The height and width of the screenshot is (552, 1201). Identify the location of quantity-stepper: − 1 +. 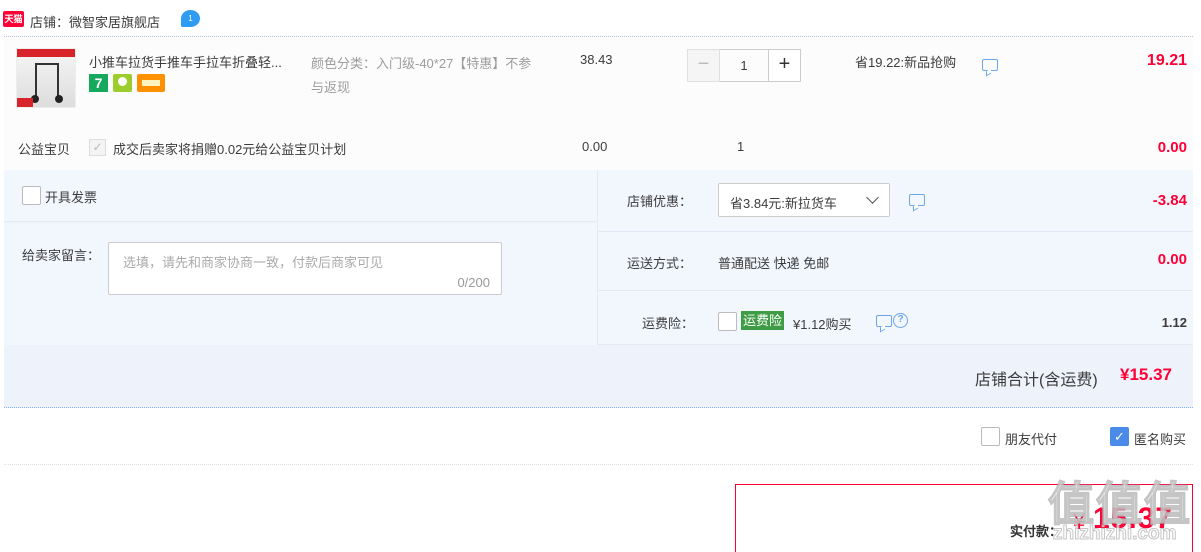
(744, 65).